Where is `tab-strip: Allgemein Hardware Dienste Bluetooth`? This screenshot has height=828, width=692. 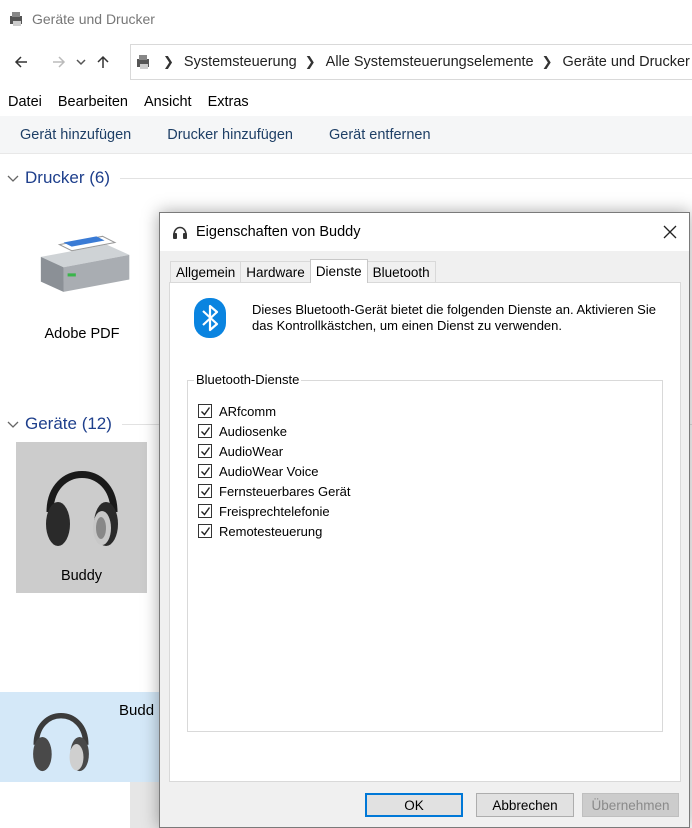
tab-strip: Allgemein Hardware Dienste Bluetooth is located at coordinates (303, 271).